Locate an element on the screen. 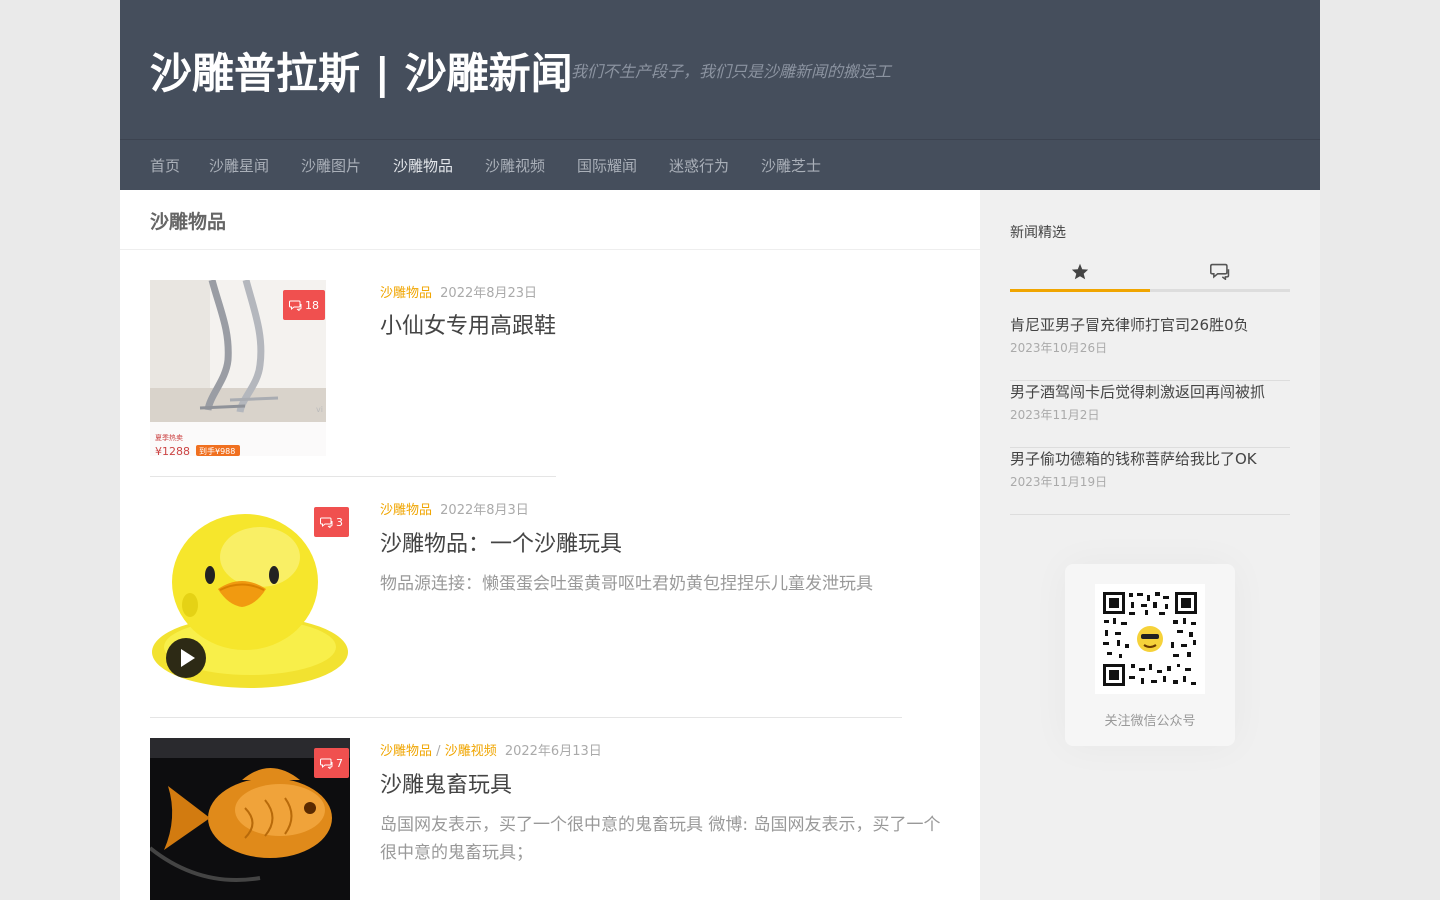 The width and height of the screenshot is (1440, 900). main-nav: 首页 沙雕星闻 沙雕图片 沙雕物品 沙雕视频 国际耀闻 迷惑行为 沙雕芝士 is located at coordinates (720, 164).